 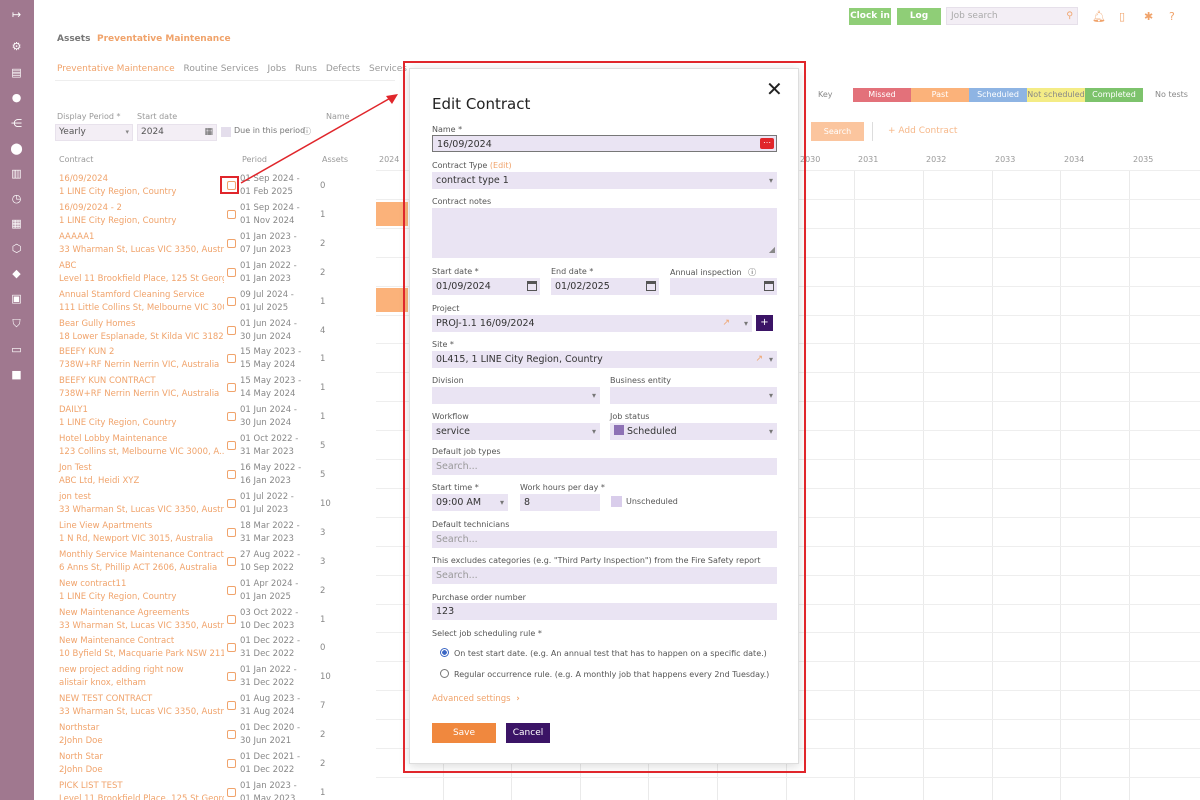 What do you see at coordinates (97, 324) in the screenshot?
I see `contract-name: Bear Gully Homes` at bounding box center [97, 324].